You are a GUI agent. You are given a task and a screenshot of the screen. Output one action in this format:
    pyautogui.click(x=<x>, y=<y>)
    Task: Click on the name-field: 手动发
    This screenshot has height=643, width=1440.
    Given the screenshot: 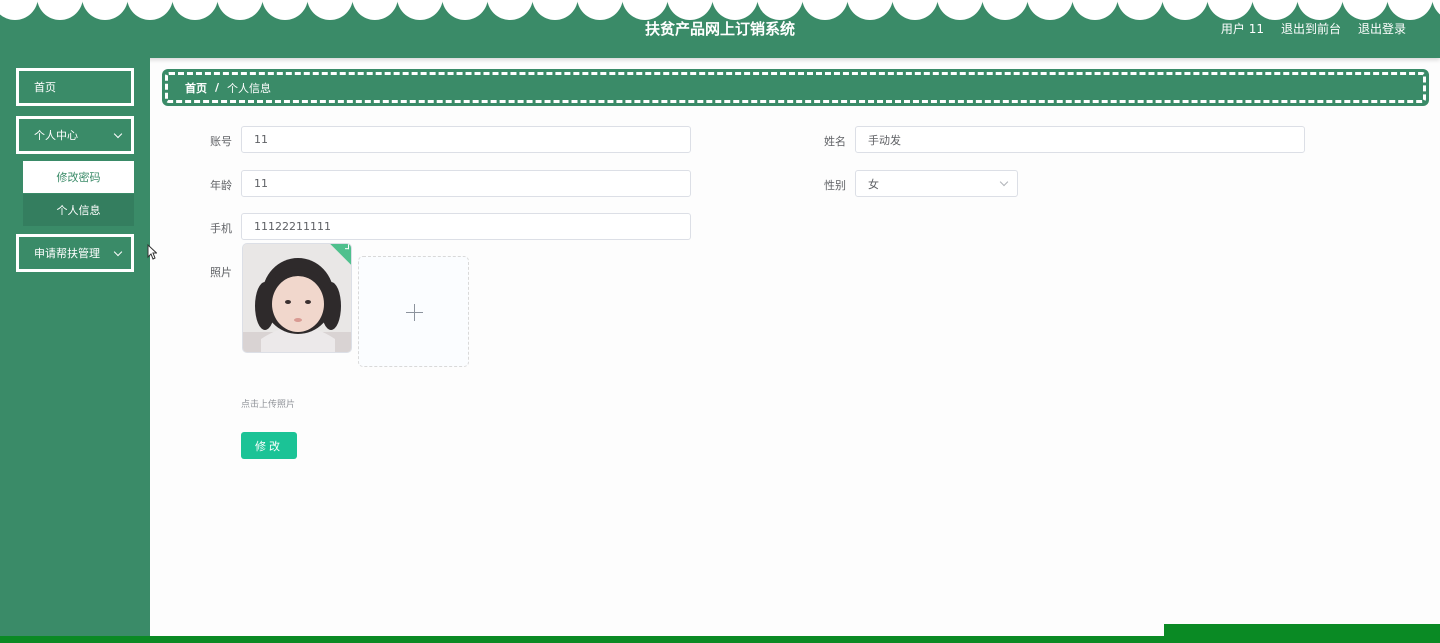 What is the action you would take?
    pyautogui.click(x=1080, y=139)
    